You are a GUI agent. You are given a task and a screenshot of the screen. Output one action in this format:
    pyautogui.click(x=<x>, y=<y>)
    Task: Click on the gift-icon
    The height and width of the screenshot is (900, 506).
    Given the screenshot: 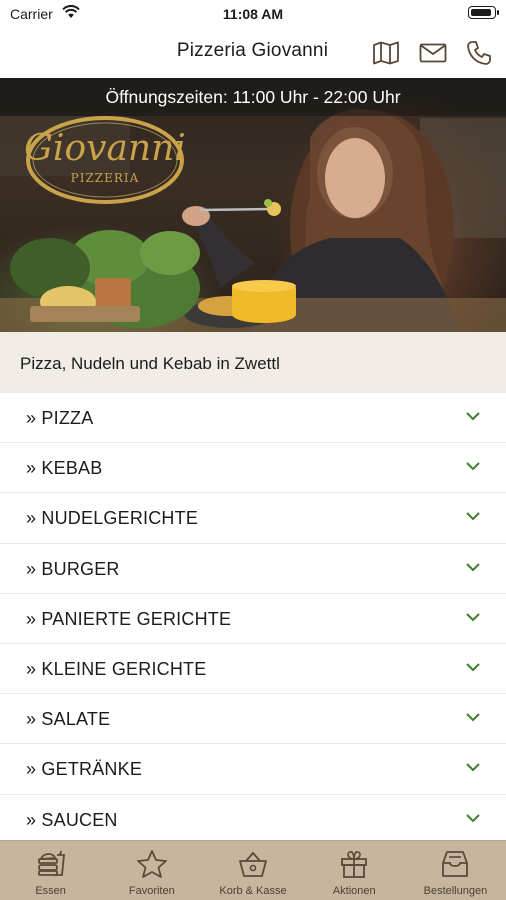 What is the action you would take?
    pyautogui.click(x=354, y=864)
    